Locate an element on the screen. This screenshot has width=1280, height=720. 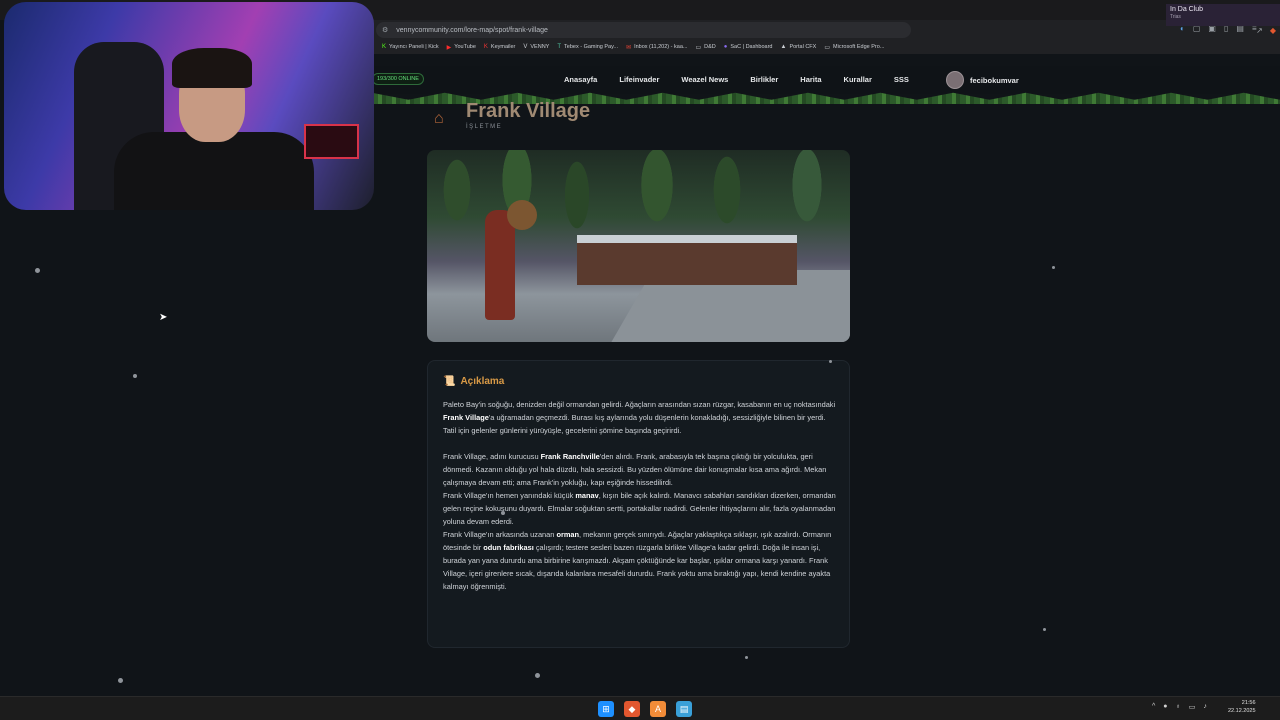
brave-shield-icon: ◆ is located at coordinates (1273, 30).